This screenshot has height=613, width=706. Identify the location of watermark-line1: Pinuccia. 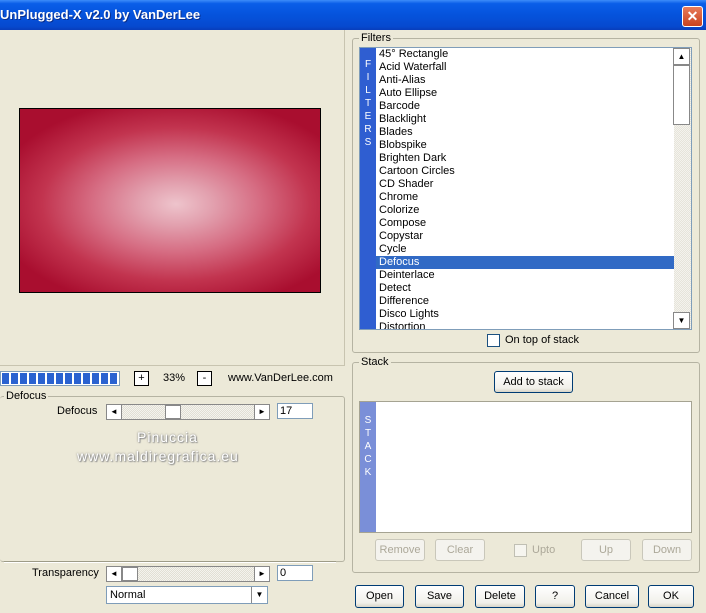
(167, 437).